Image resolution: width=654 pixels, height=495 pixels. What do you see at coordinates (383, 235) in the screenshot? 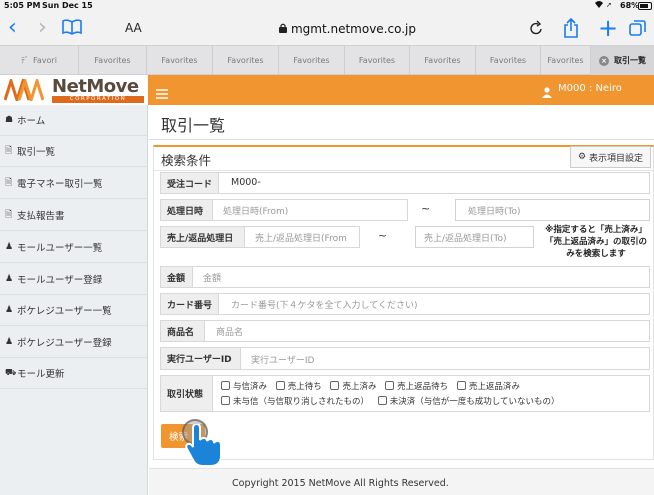
I see `sale-date-tilde: ~` at bounding box center [383, 235].